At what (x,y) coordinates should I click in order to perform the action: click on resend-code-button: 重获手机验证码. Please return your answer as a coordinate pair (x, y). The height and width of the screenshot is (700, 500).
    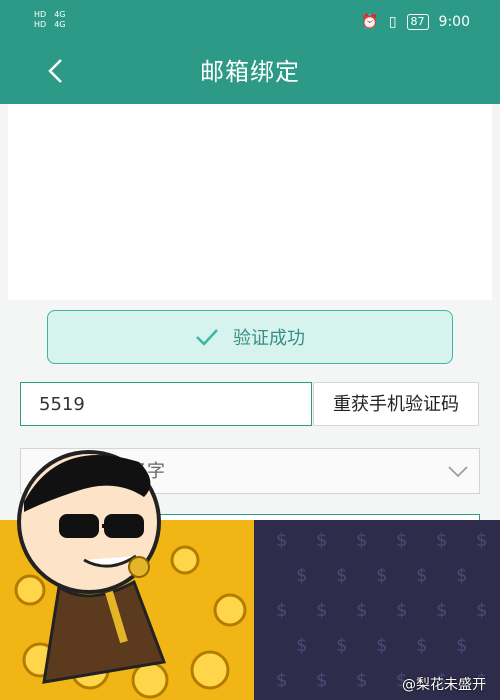
    Looking at the image, I should click on (396, 404).